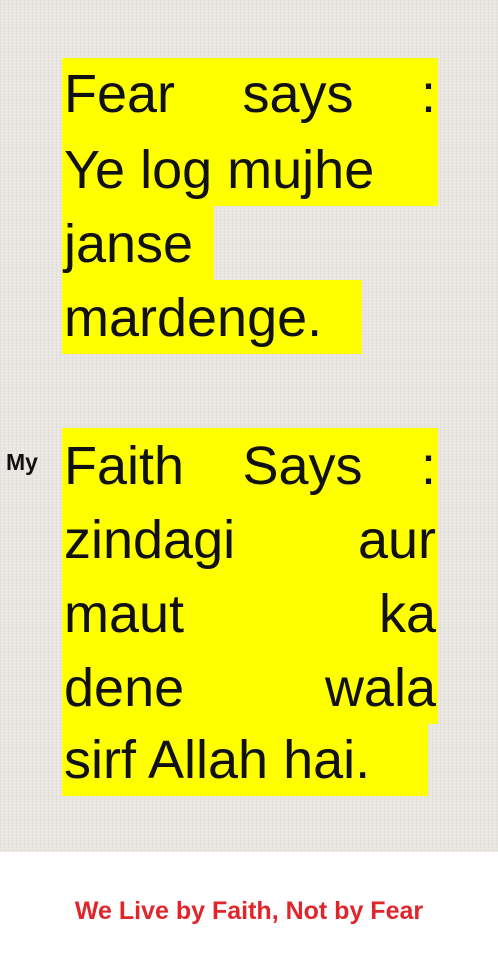 The height and width of the screenshot is (978, 498). What do you see at coordinates (407, 614) in the screenshot?
I see `ka-word: ka` at bounding box center [407, 614].